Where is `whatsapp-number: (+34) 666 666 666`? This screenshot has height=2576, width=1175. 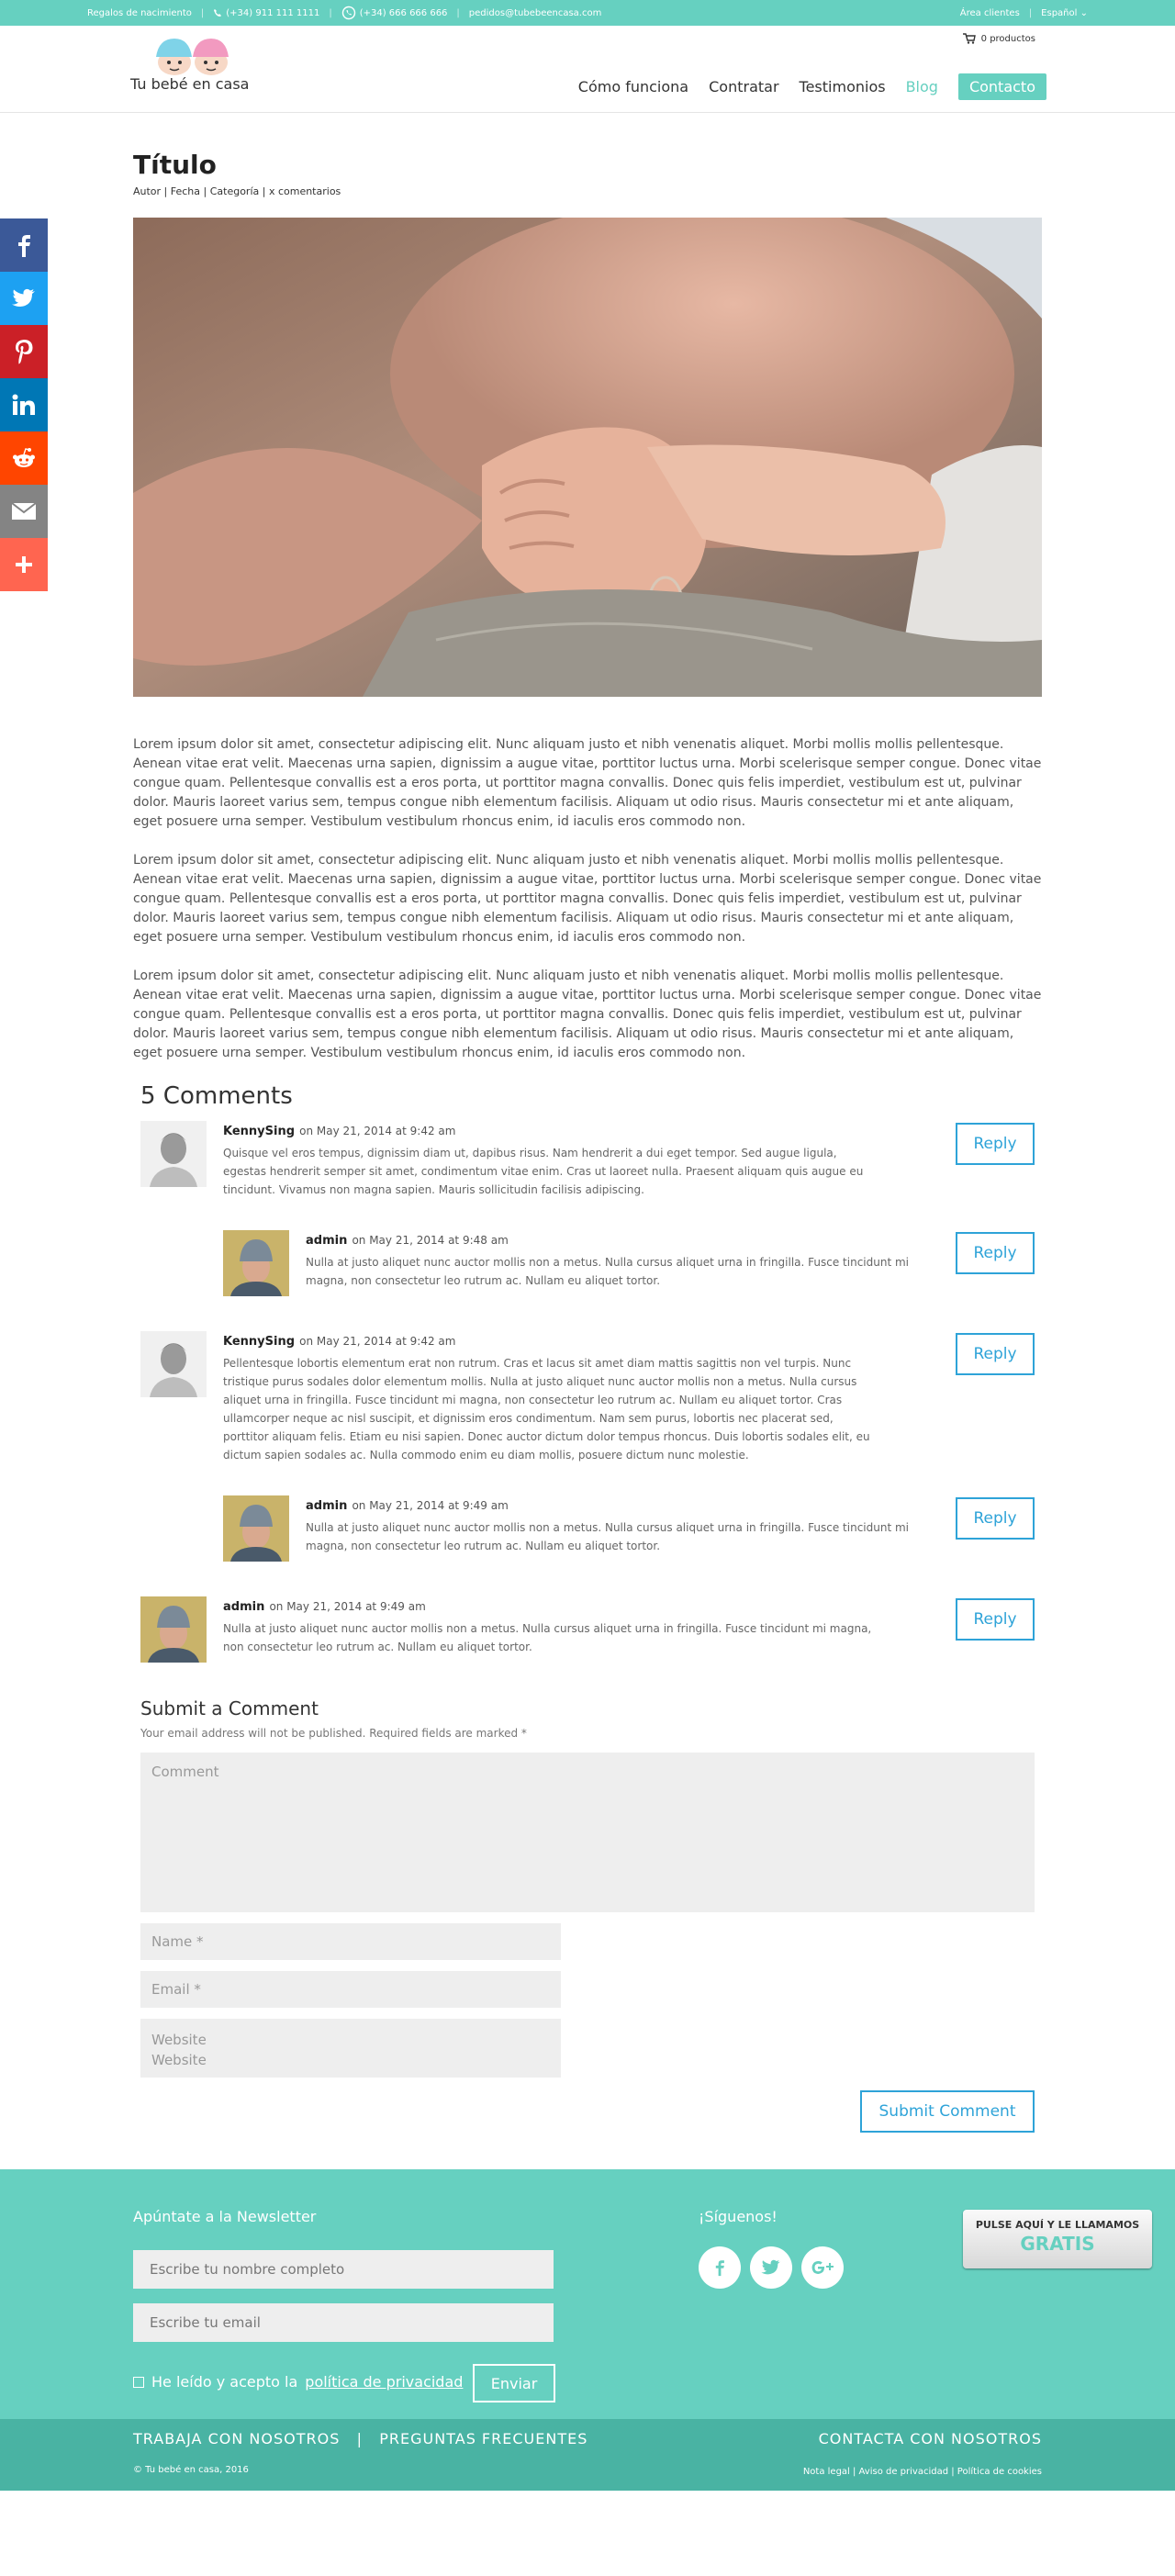 whatsapp-number: (+34) 666 666 666 is located at coordinates (403, 12).